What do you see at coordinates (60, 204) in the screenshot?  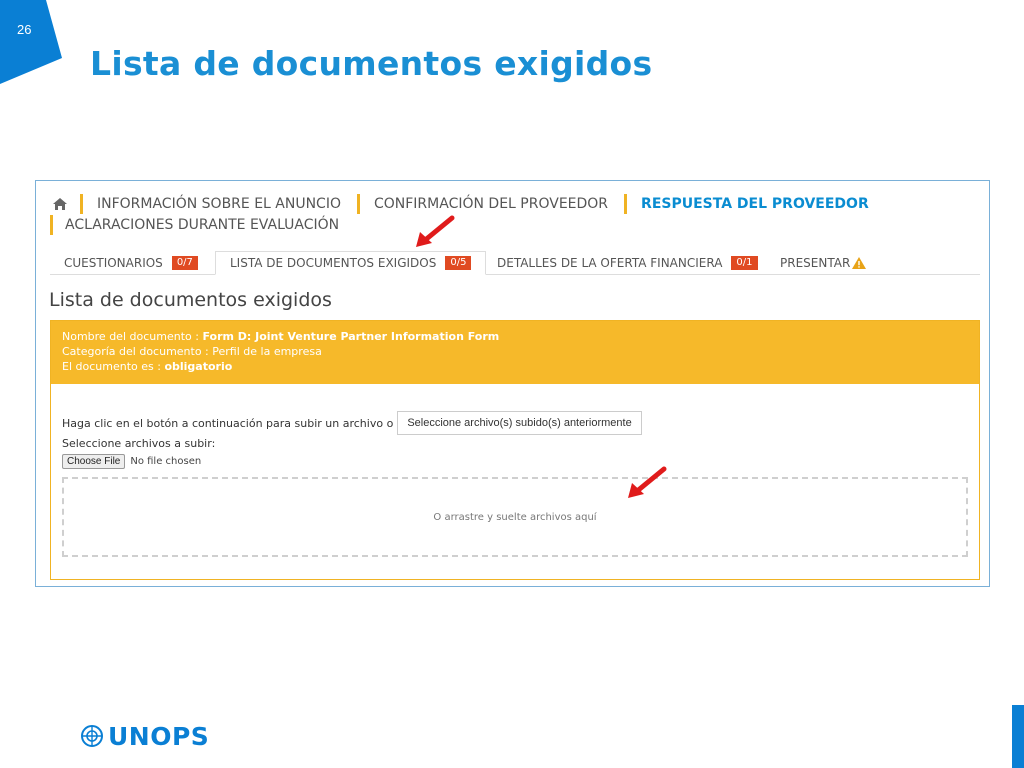 I see `home-icon` at bounding box center [60, 204].